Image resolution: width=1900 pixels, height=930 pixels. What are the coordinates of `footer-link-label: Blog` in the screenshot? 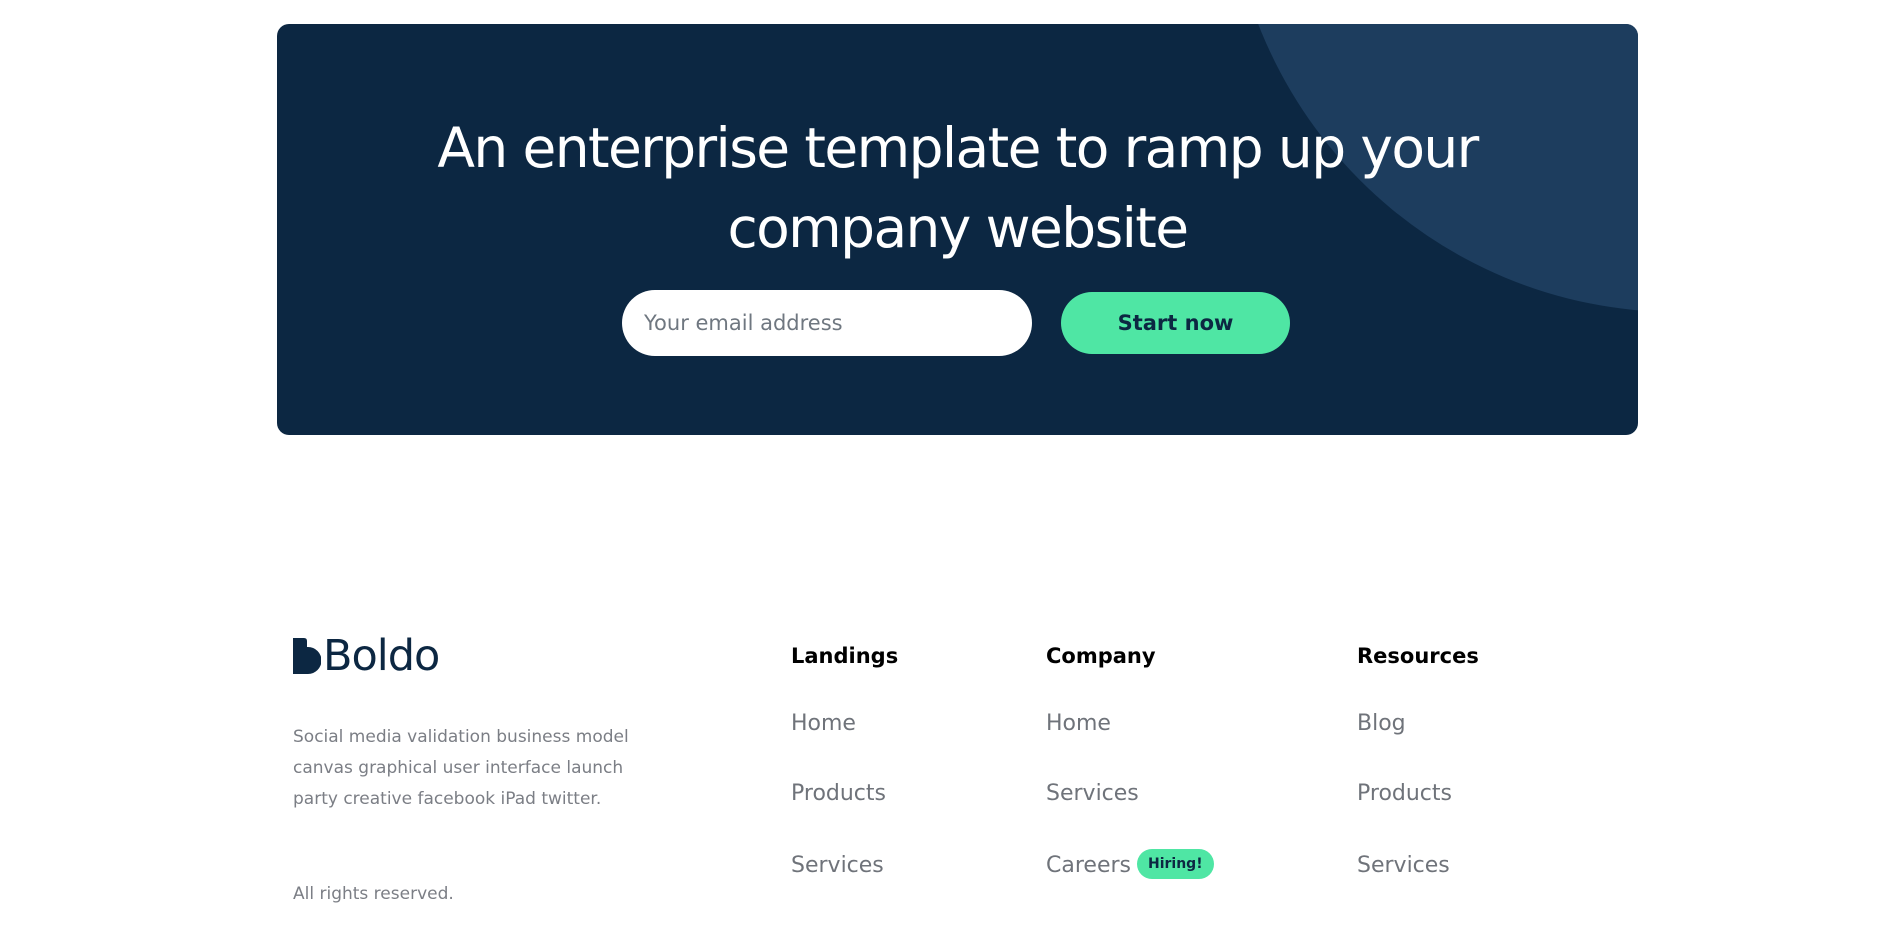 It's located at (1381, 723).